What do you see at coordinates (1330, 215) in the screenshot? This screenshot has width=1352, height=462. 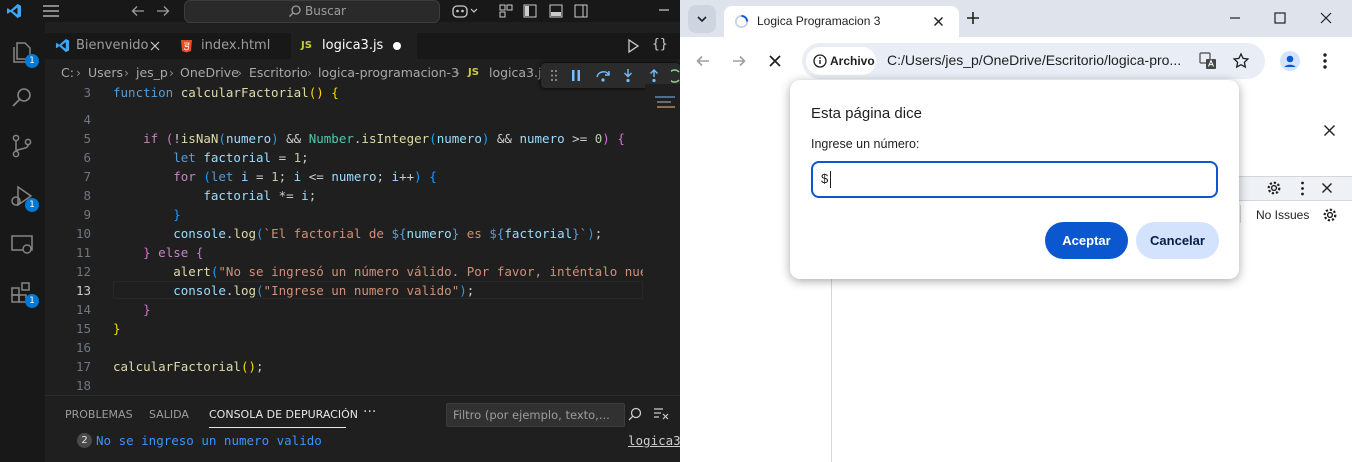 I see `console-settings-icon` at bounding box center [1330, 215].